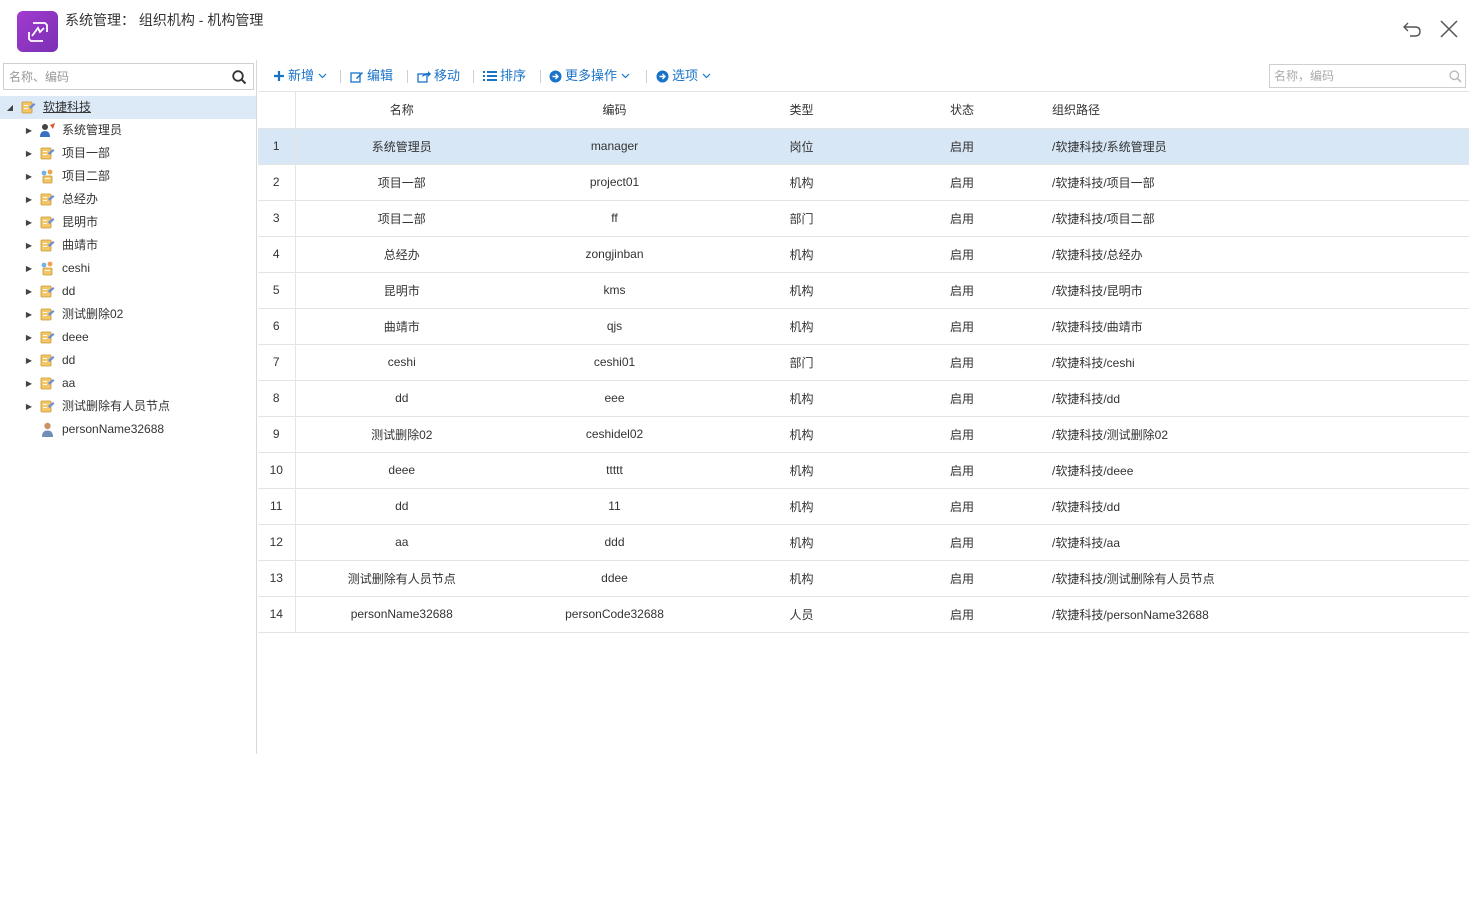 The image size is (1469, 900). Describe the element at coordinates (401, 398) in the screenshot. I see `cell-name: dd` at that location.